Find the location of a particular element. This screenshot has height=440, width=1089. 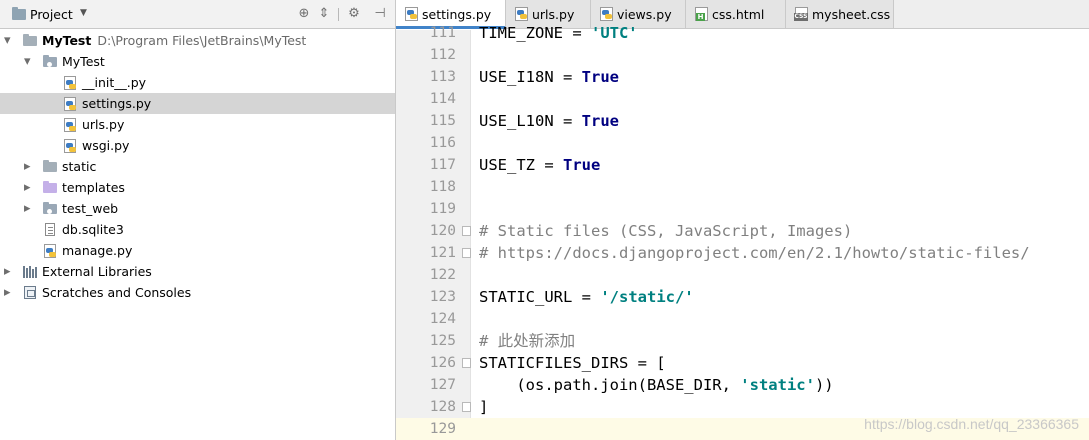

tree-item: manage.py is located at coordinates (197, 250).